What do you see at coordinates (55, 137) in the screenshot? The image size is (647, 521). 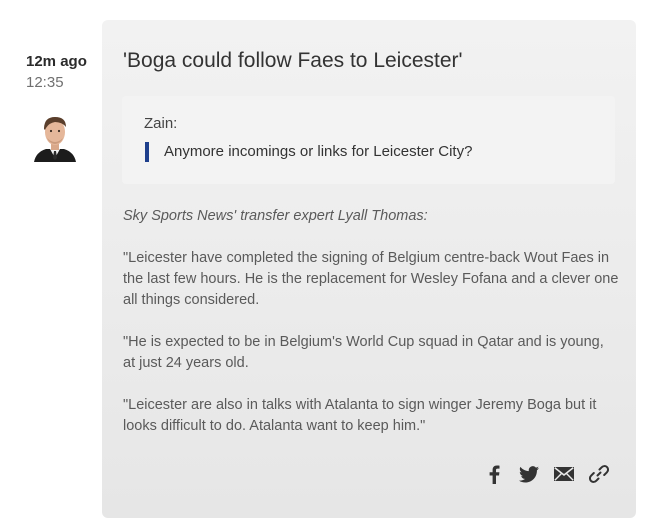 I see `author-avatar` at bounding box center [55, 137].